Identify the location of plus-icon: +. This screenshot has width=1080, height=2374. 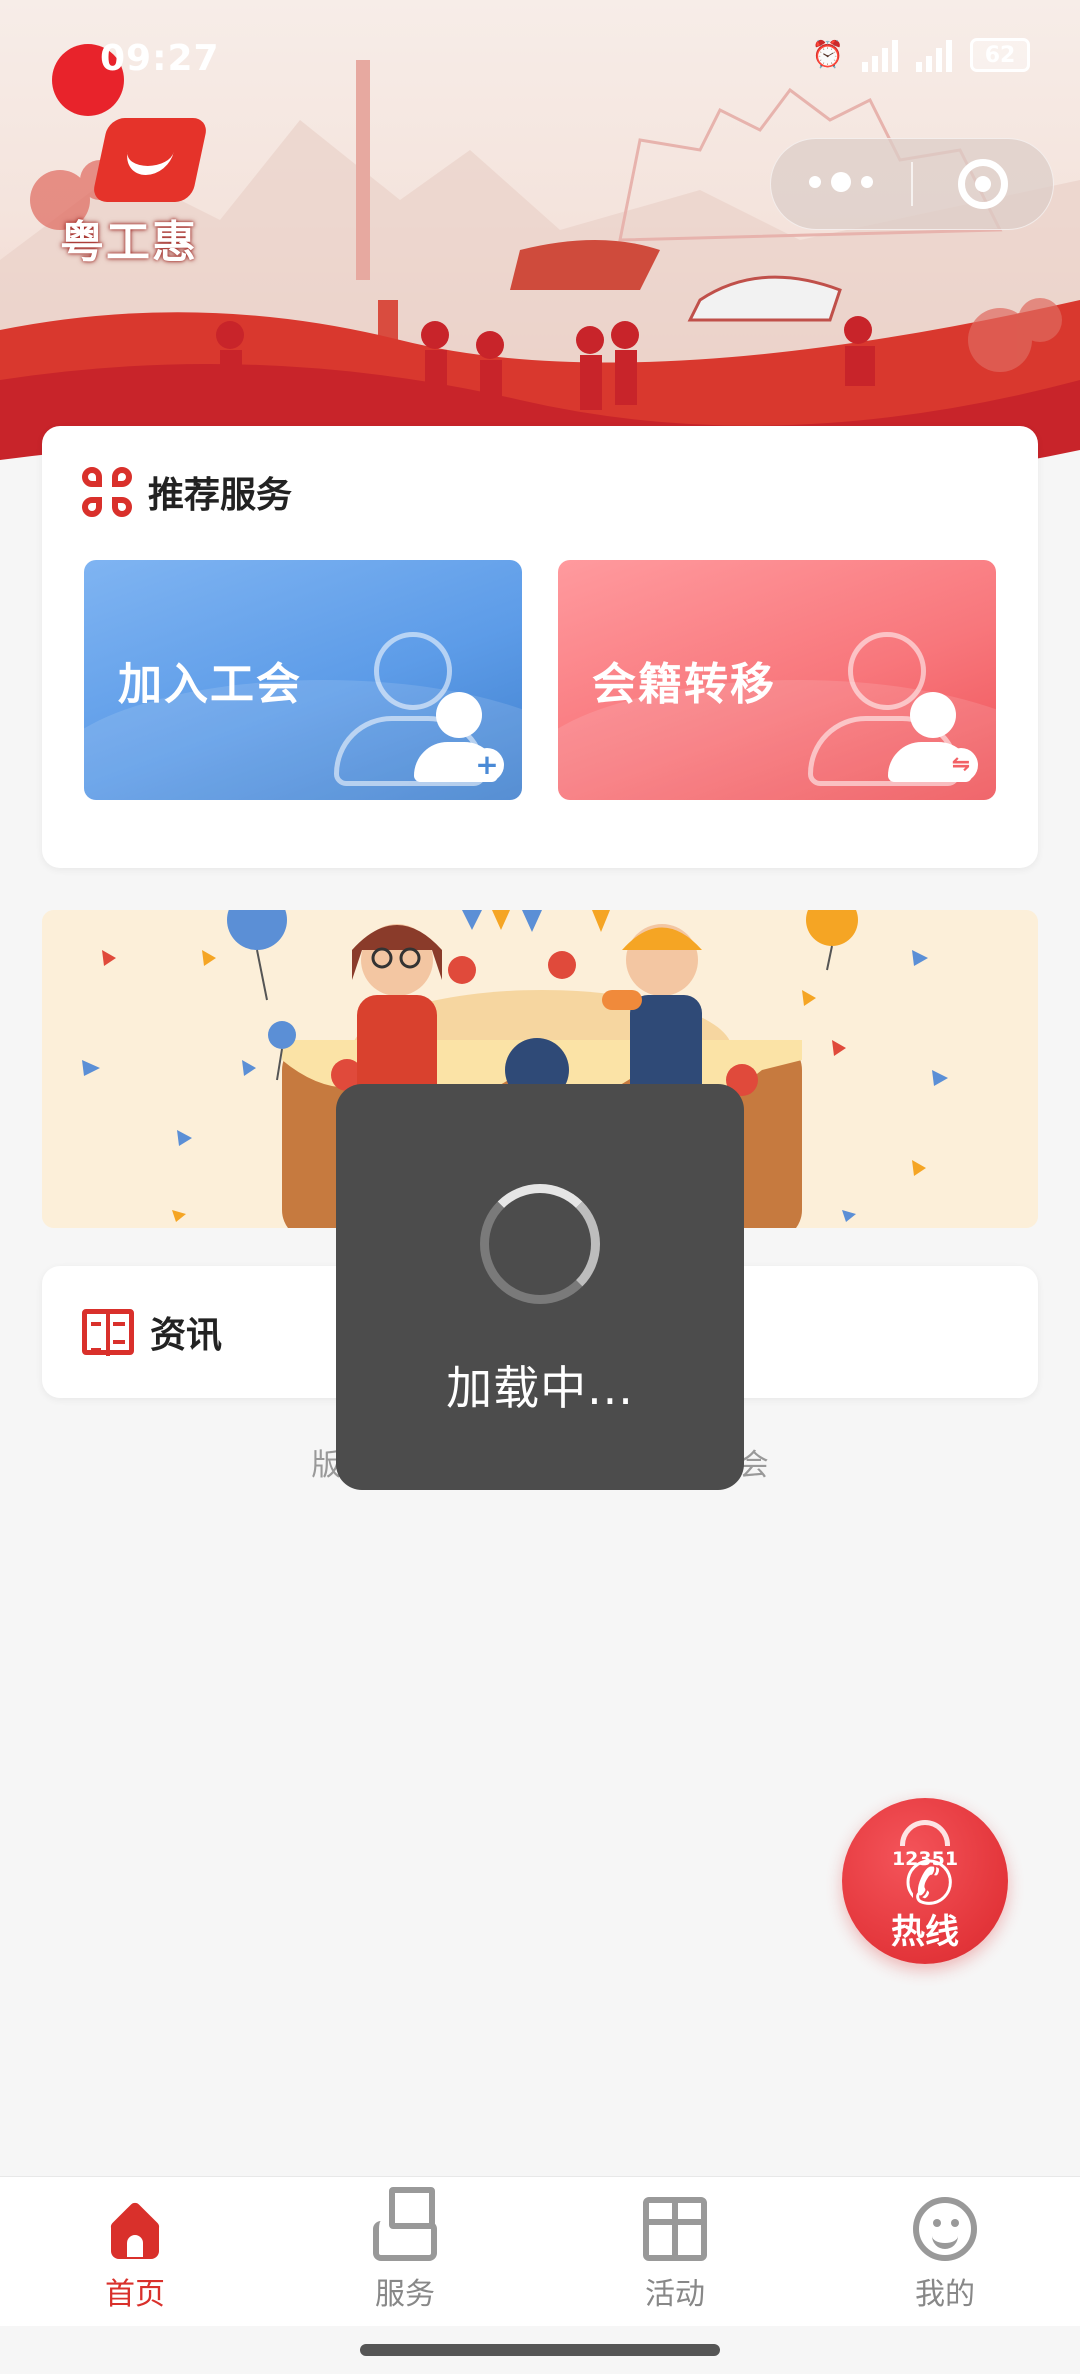
(487, 765).